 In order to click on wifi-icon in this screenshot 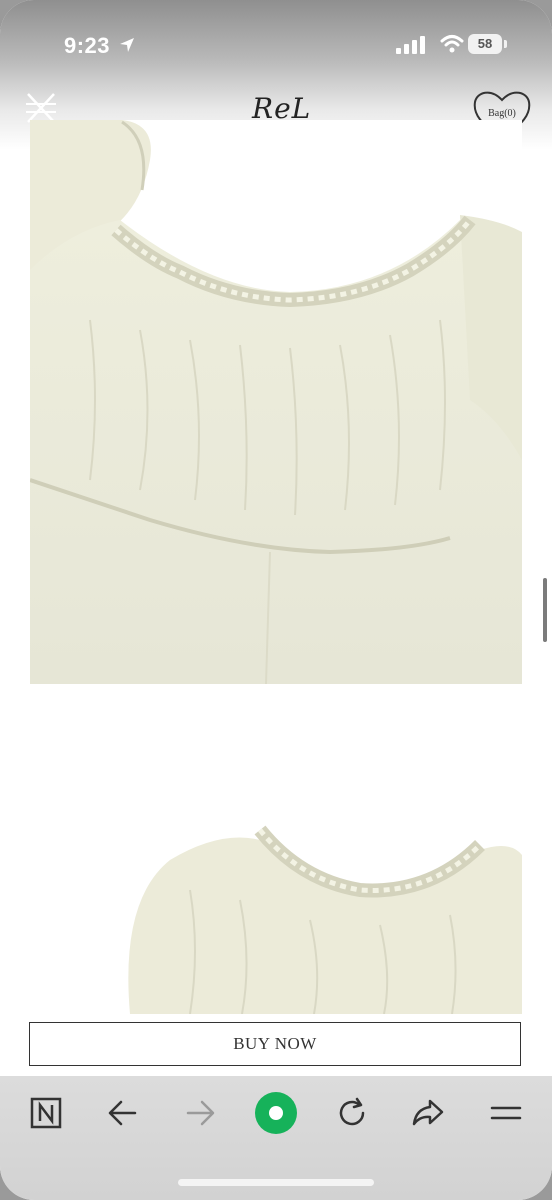, I will do `click(452, 44)`.